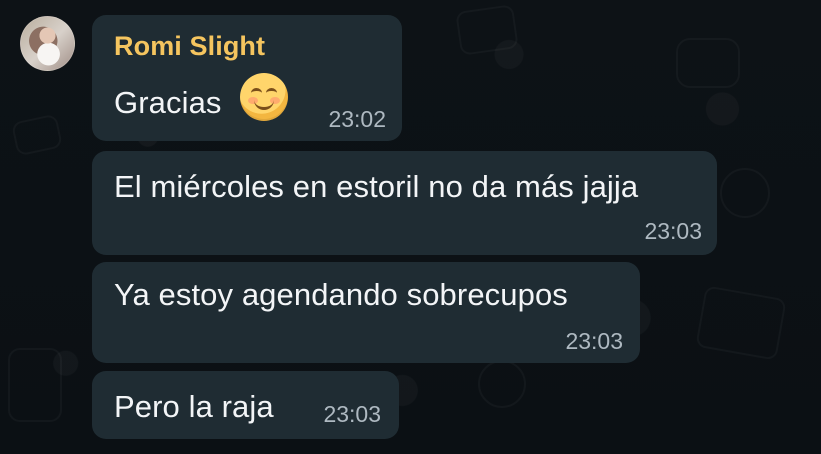  I want to click on message-bubble: Romi Slight Gracias 23:02, so click(247, 78).